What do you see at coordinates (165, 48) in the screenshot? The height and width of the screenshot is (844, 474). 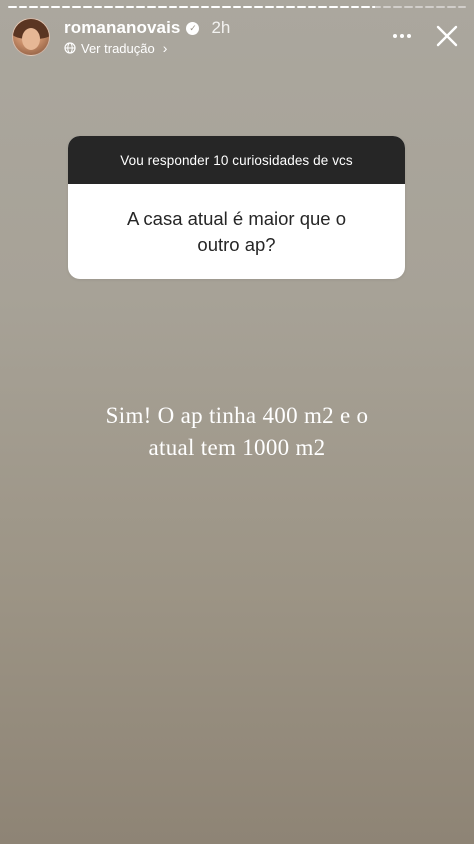 I see `chevron-right-icon: ›` at bounding box center [165, 48].